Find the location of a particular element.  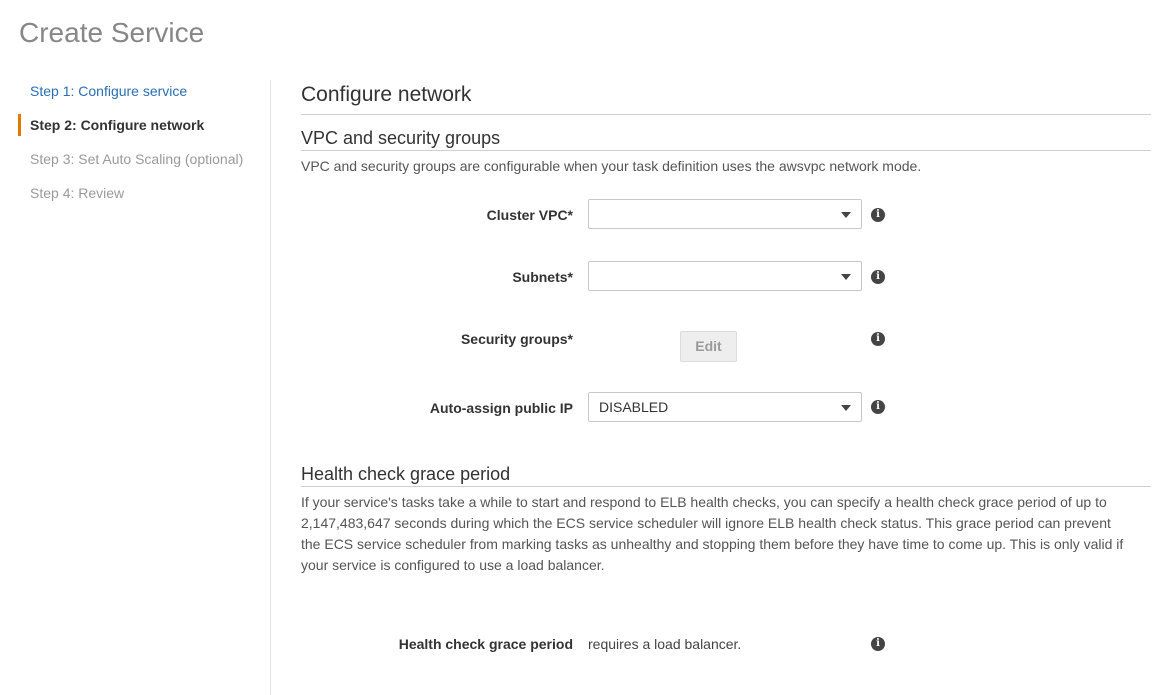

cluster-vpc-label: Cluster VPC* is located at coordinates (529, 215).